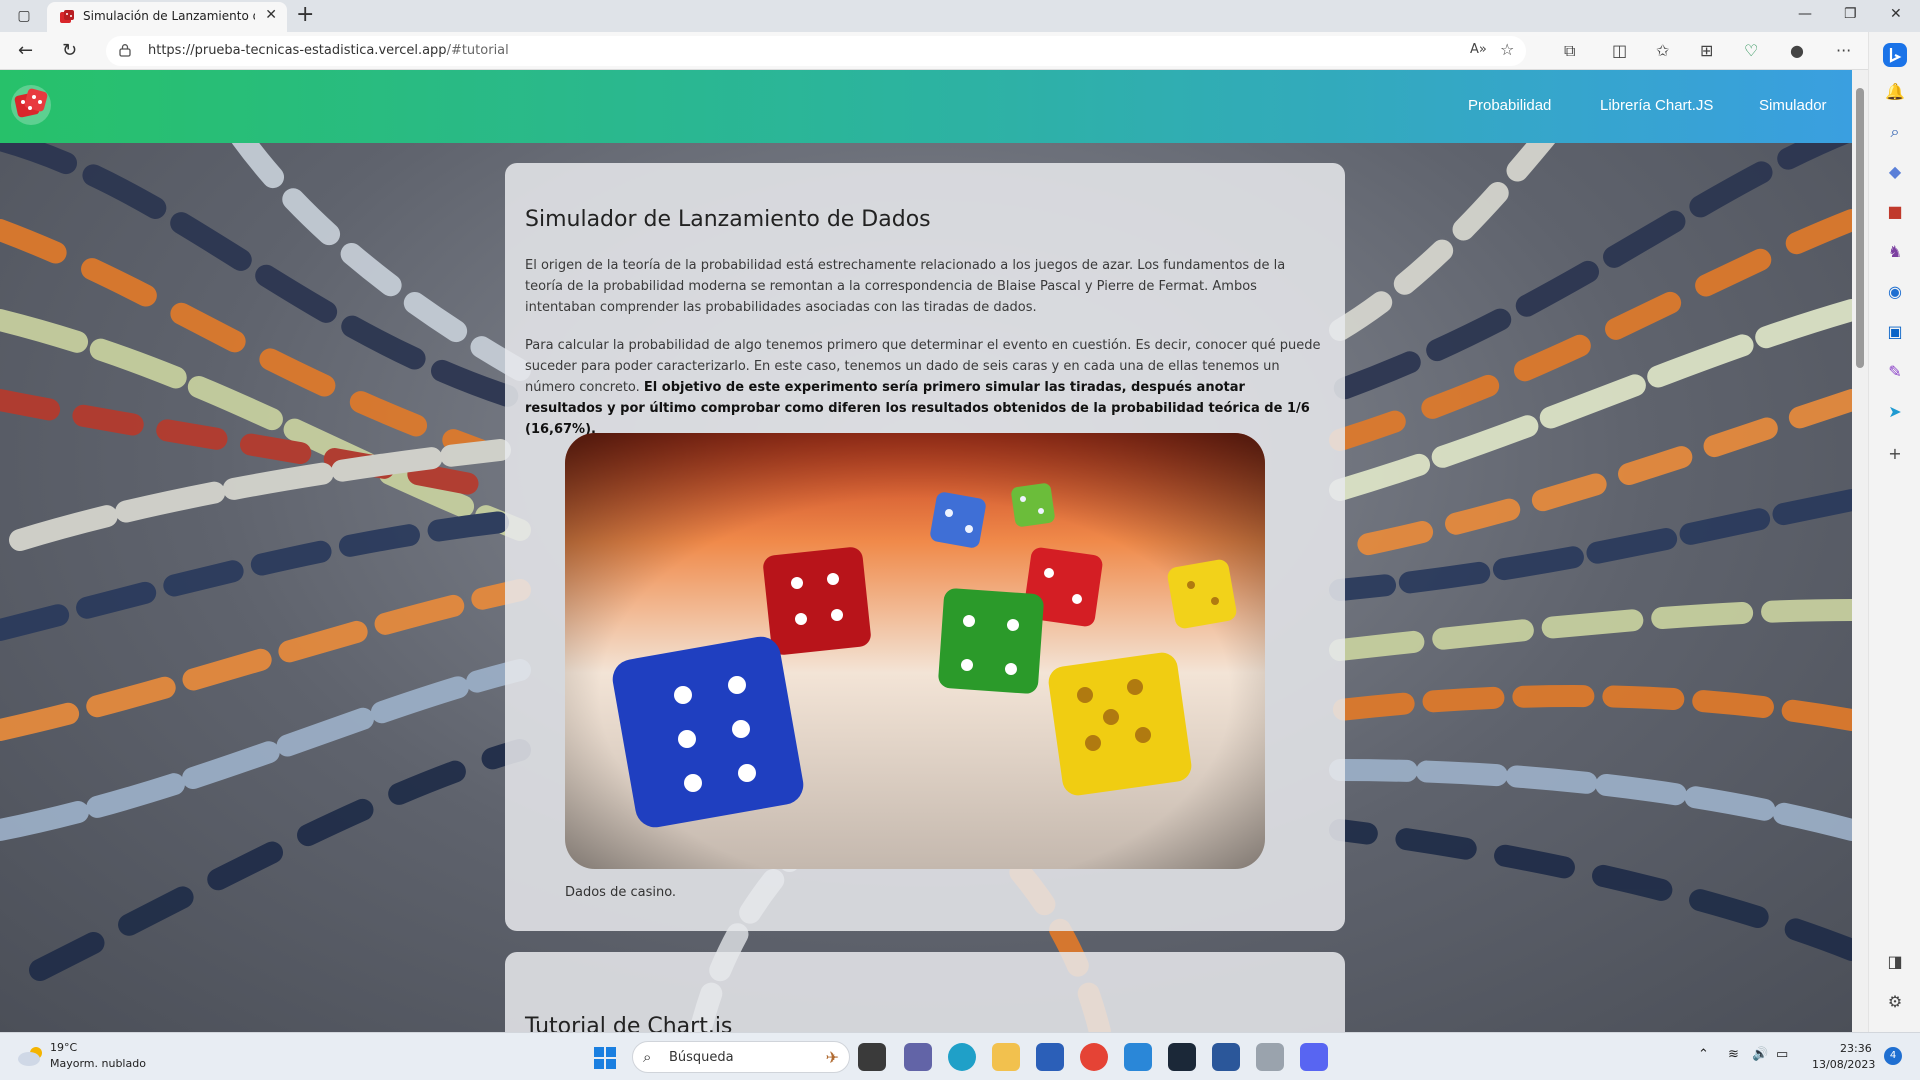  I want to click on browser-tab-active: Simulación de Lanzamiento de D ✕, so click(167, 17).